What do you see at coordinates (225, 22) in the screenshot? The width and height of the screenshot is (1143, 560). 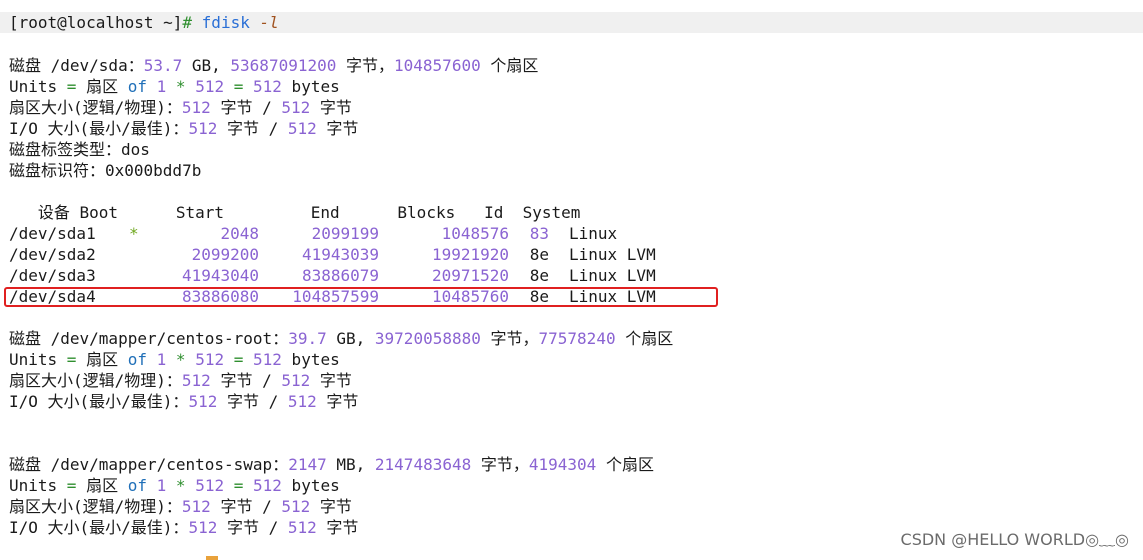 I see `command-text: fdisk` at bounding box center [225, 22].